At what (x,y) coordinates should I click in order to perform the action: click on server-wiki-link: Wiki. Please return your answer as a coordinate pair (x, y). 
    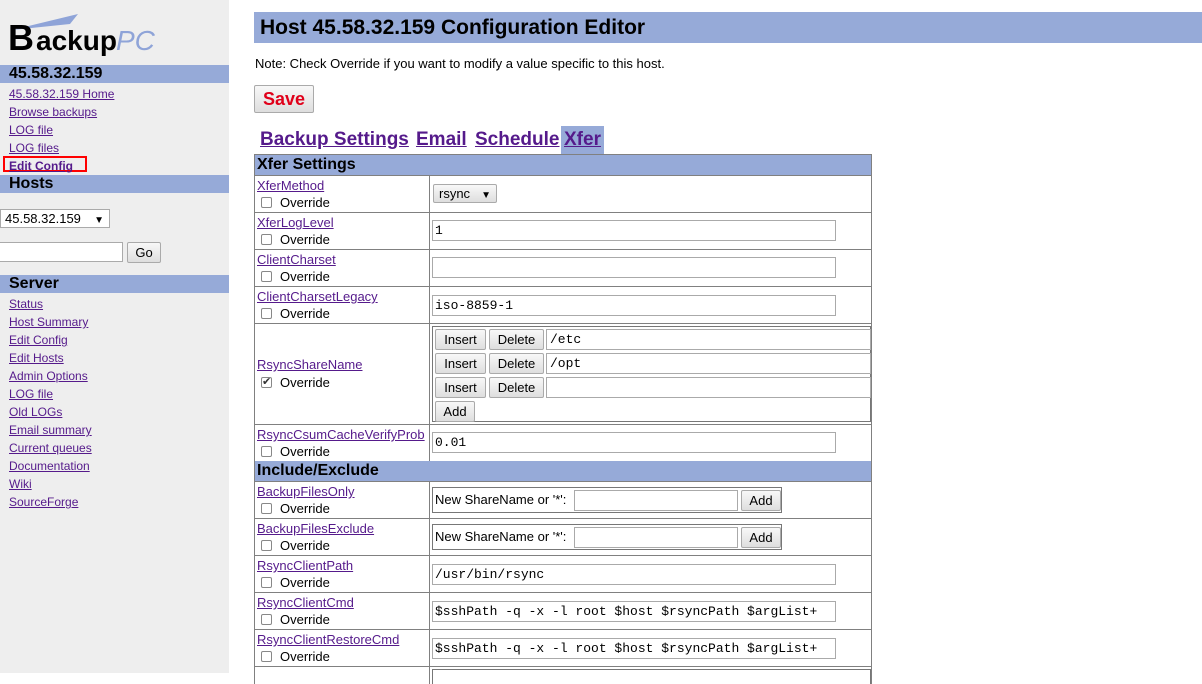
    Looking at the image, I should click on (20, 484).